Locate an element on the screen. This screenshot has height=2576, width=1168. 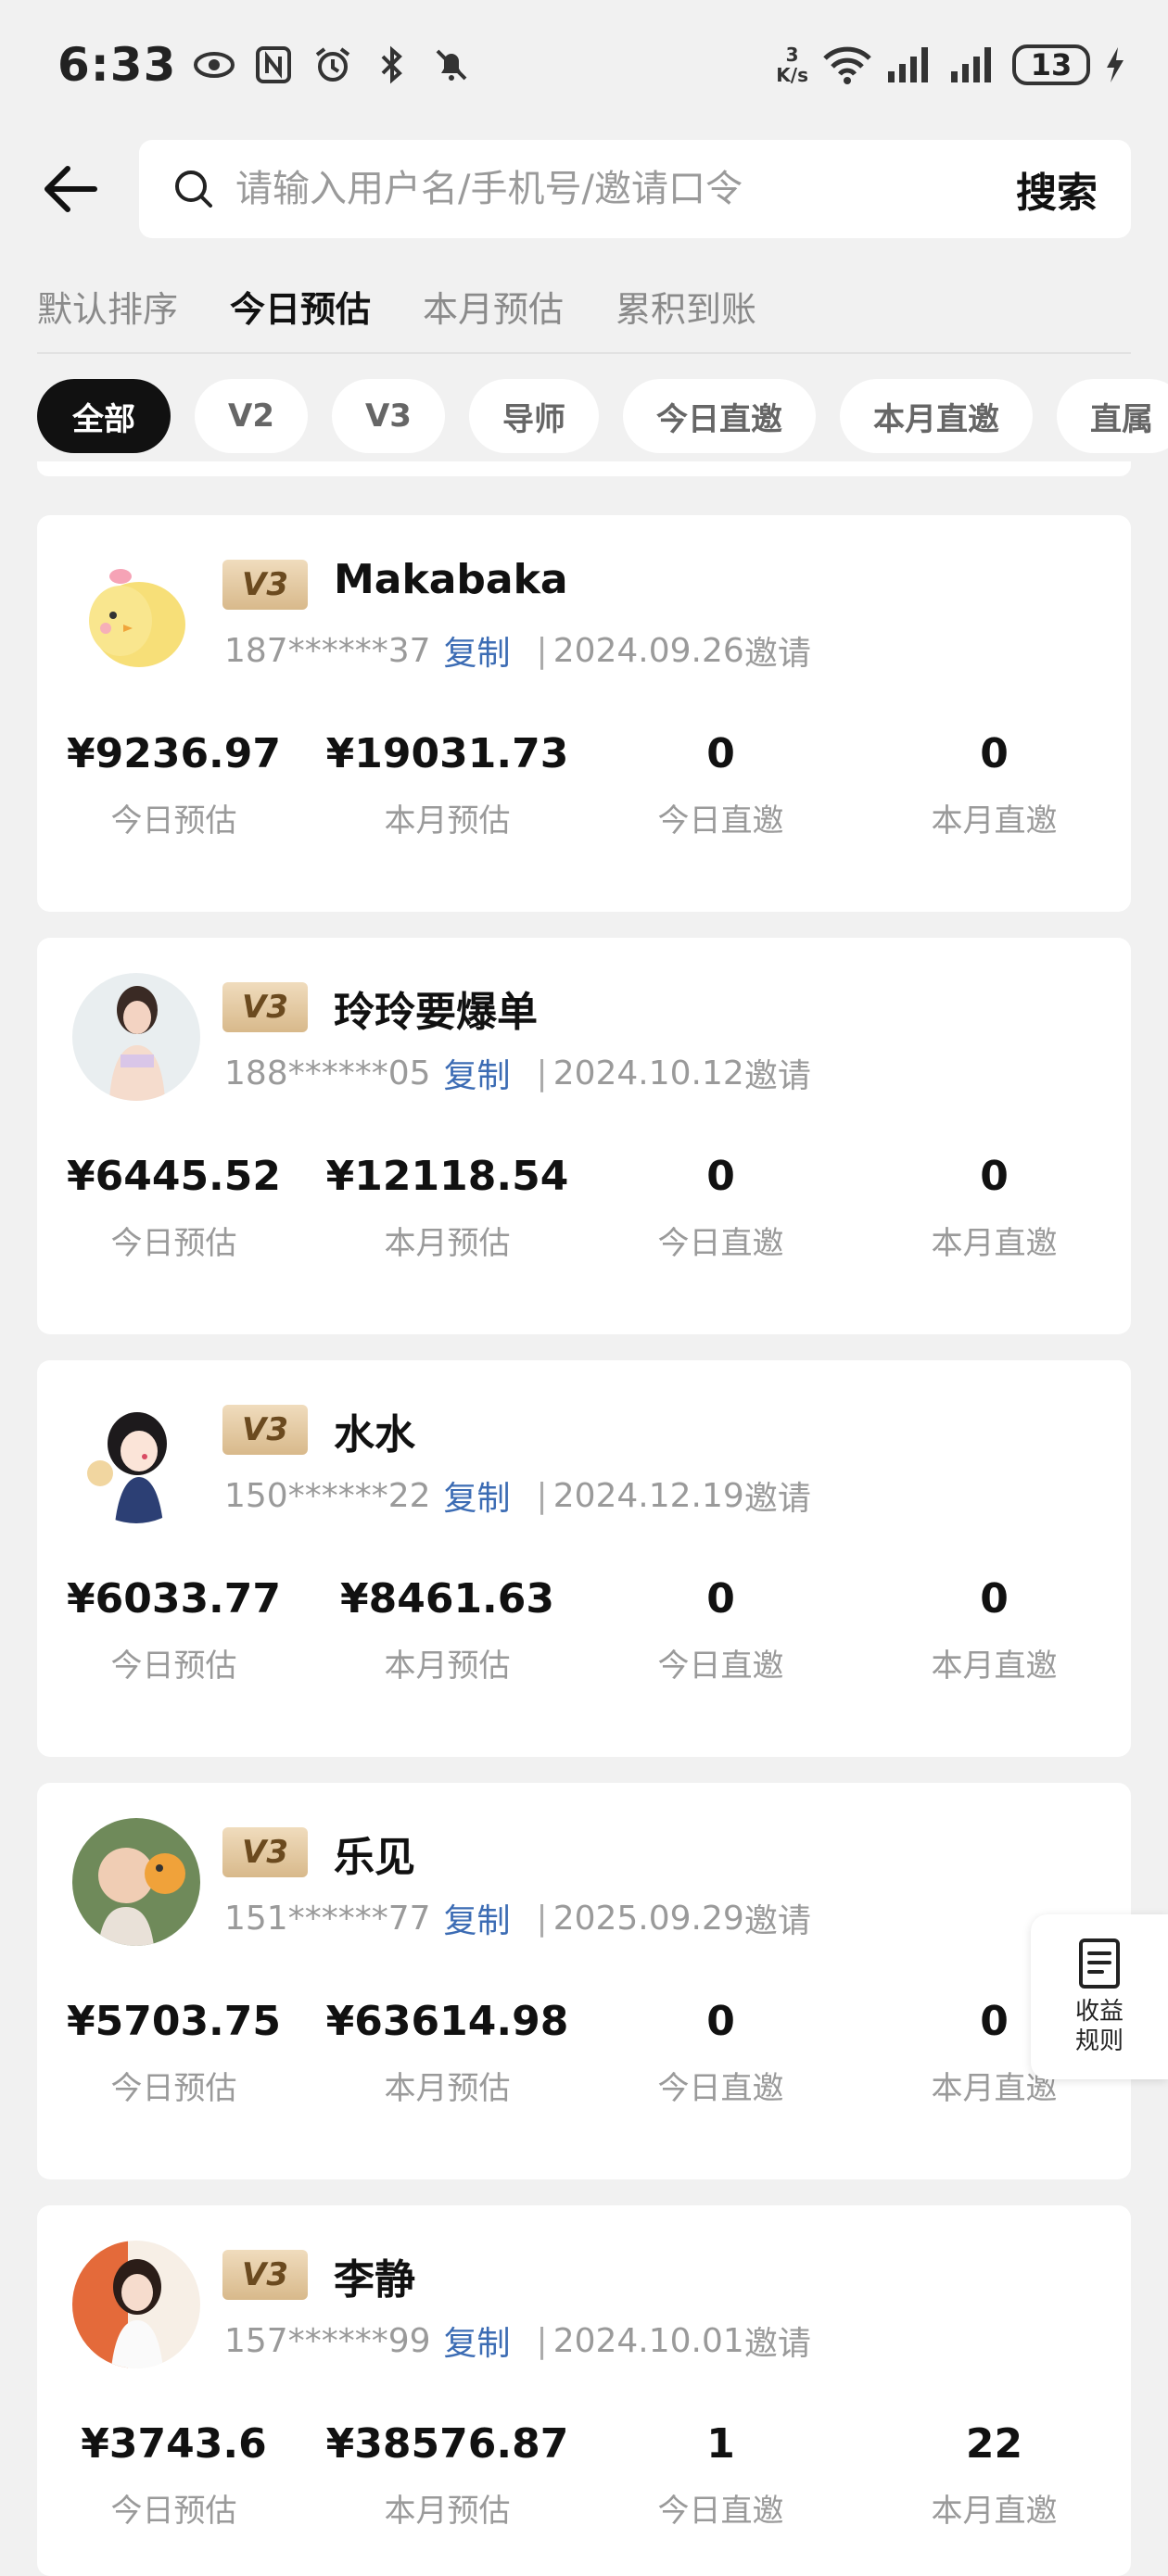
charging-icon is located at coordinates (1115, 64).